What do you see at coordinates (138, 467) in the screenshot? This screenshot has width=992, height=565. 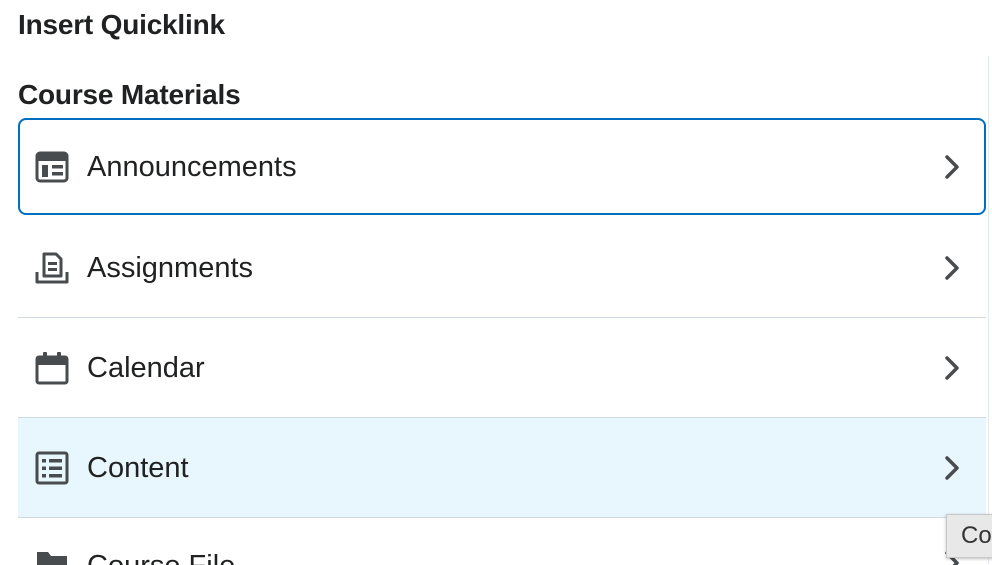 I see `list-item-label: Content` at bounding box center [138, 467].